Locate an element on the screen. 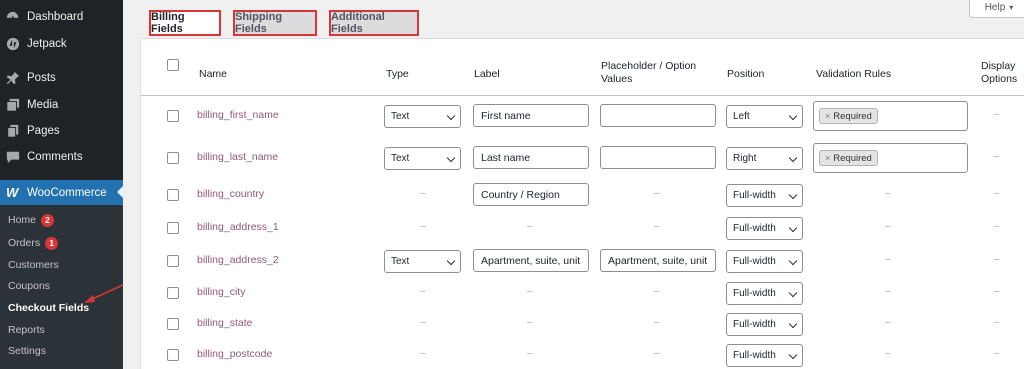 This screenshot has height=369, width=1024. tab-additional-fields: Additional Fields is located at coordinates (374, 23).